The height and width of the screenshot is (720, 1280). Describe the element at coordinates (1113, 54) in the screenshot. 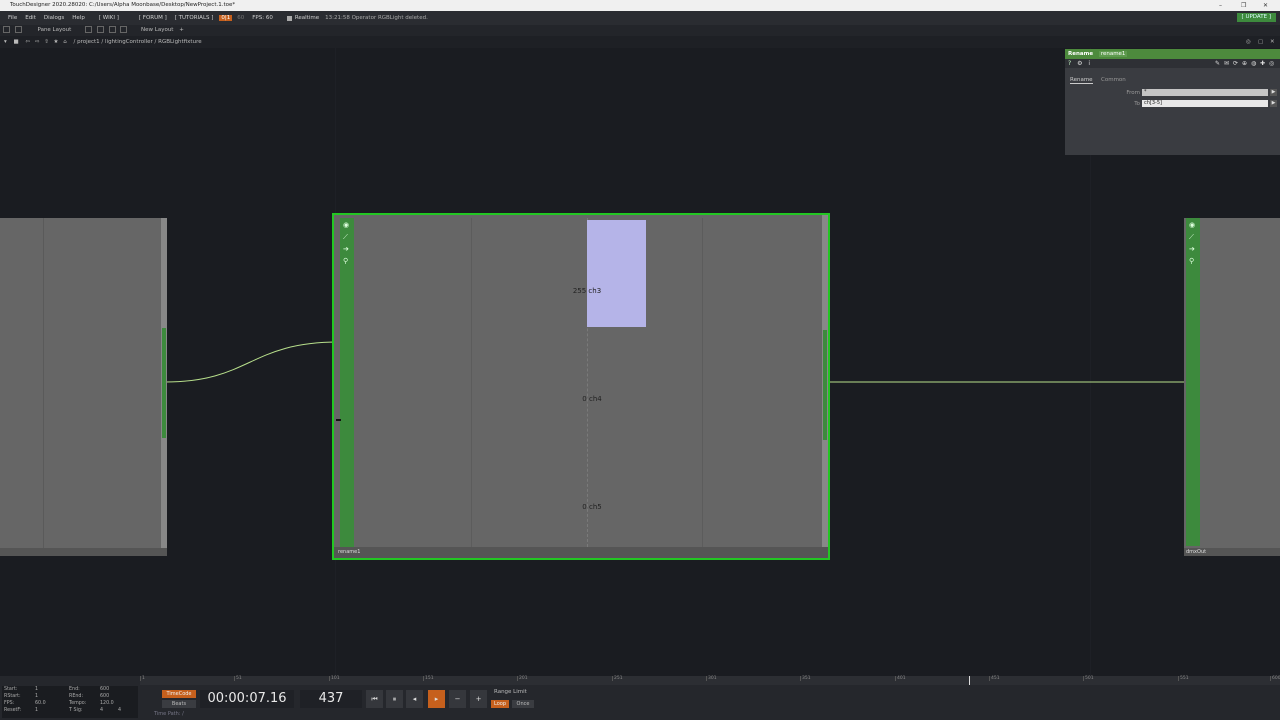

I see `op-name: rename1` at that location.